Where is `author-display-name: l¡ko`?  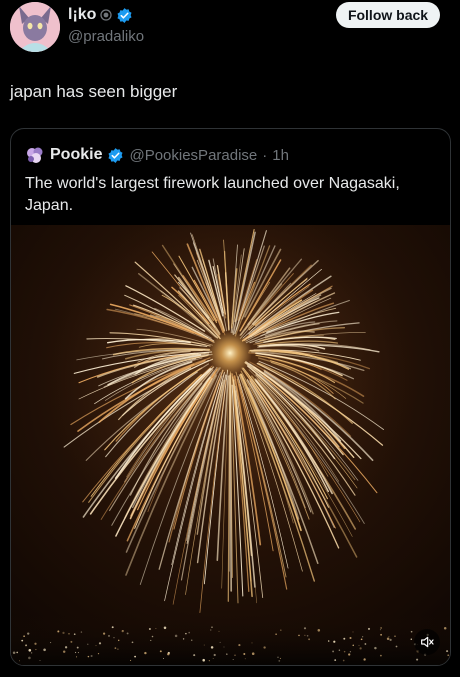 author-display-name: l¡ko is located at coordinates (82, 15).